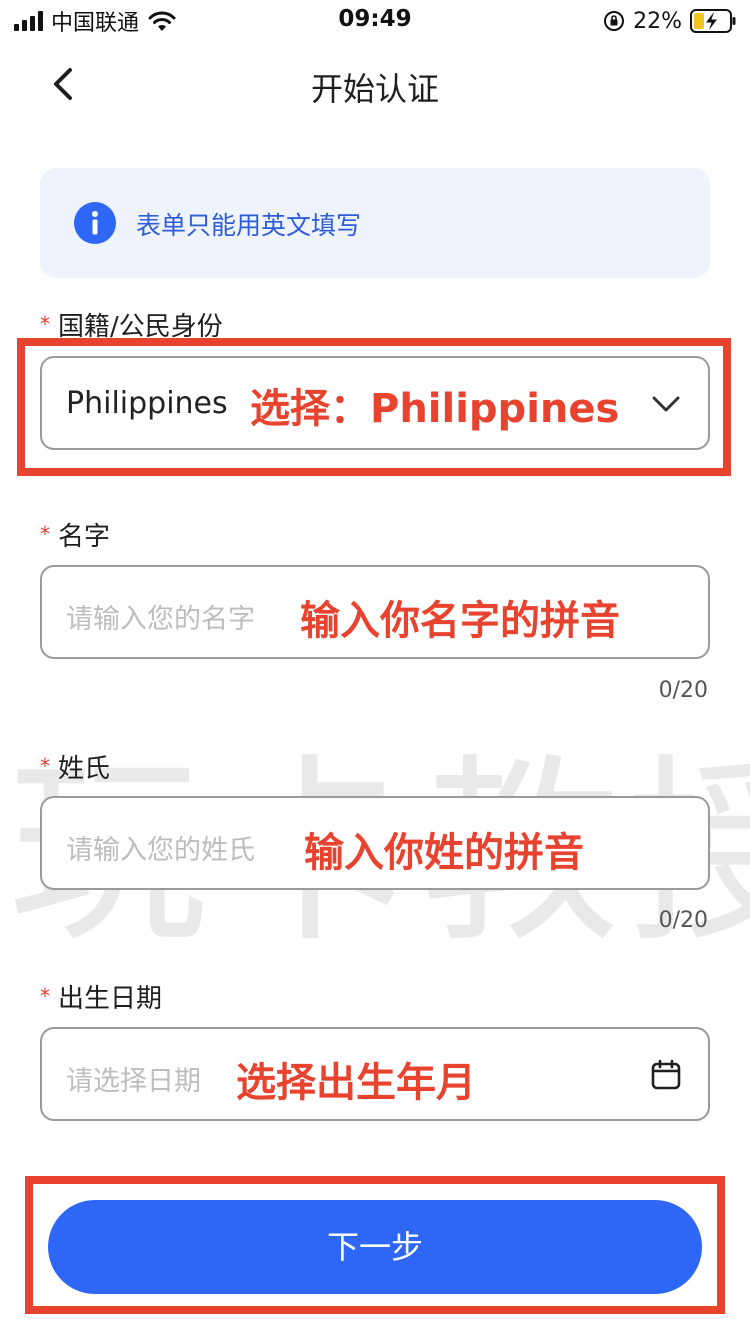 The width and height of the screenshot is (750, 1334). I want to click on birth-date-label: * 出生日期, so click(101, 996).